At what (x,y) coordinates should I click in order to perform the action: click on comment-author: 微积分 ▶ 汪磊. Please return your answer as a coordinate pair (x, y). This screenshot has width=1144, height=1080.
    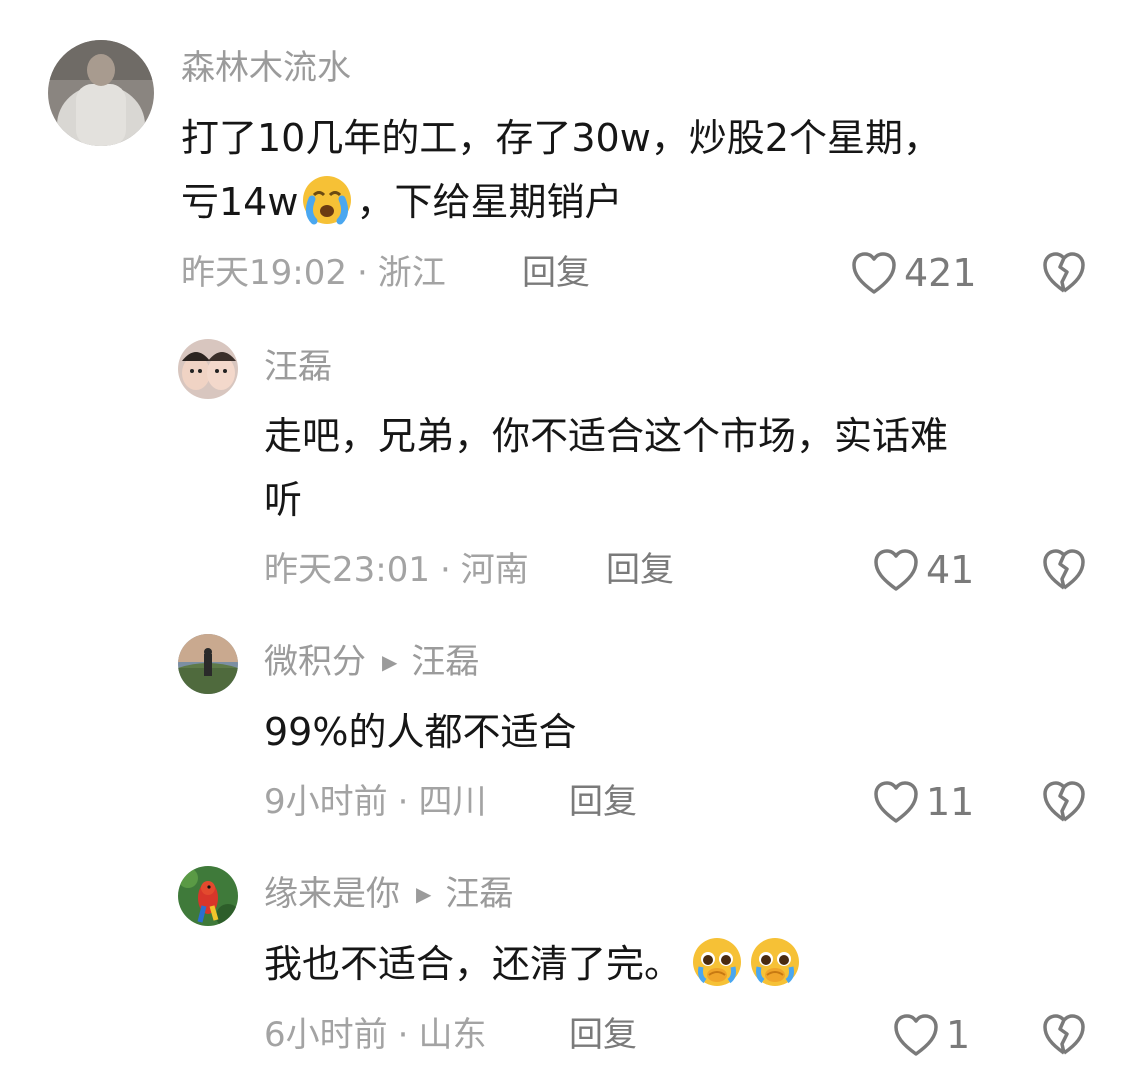
    Looking at the image, I should click on (371, 662).